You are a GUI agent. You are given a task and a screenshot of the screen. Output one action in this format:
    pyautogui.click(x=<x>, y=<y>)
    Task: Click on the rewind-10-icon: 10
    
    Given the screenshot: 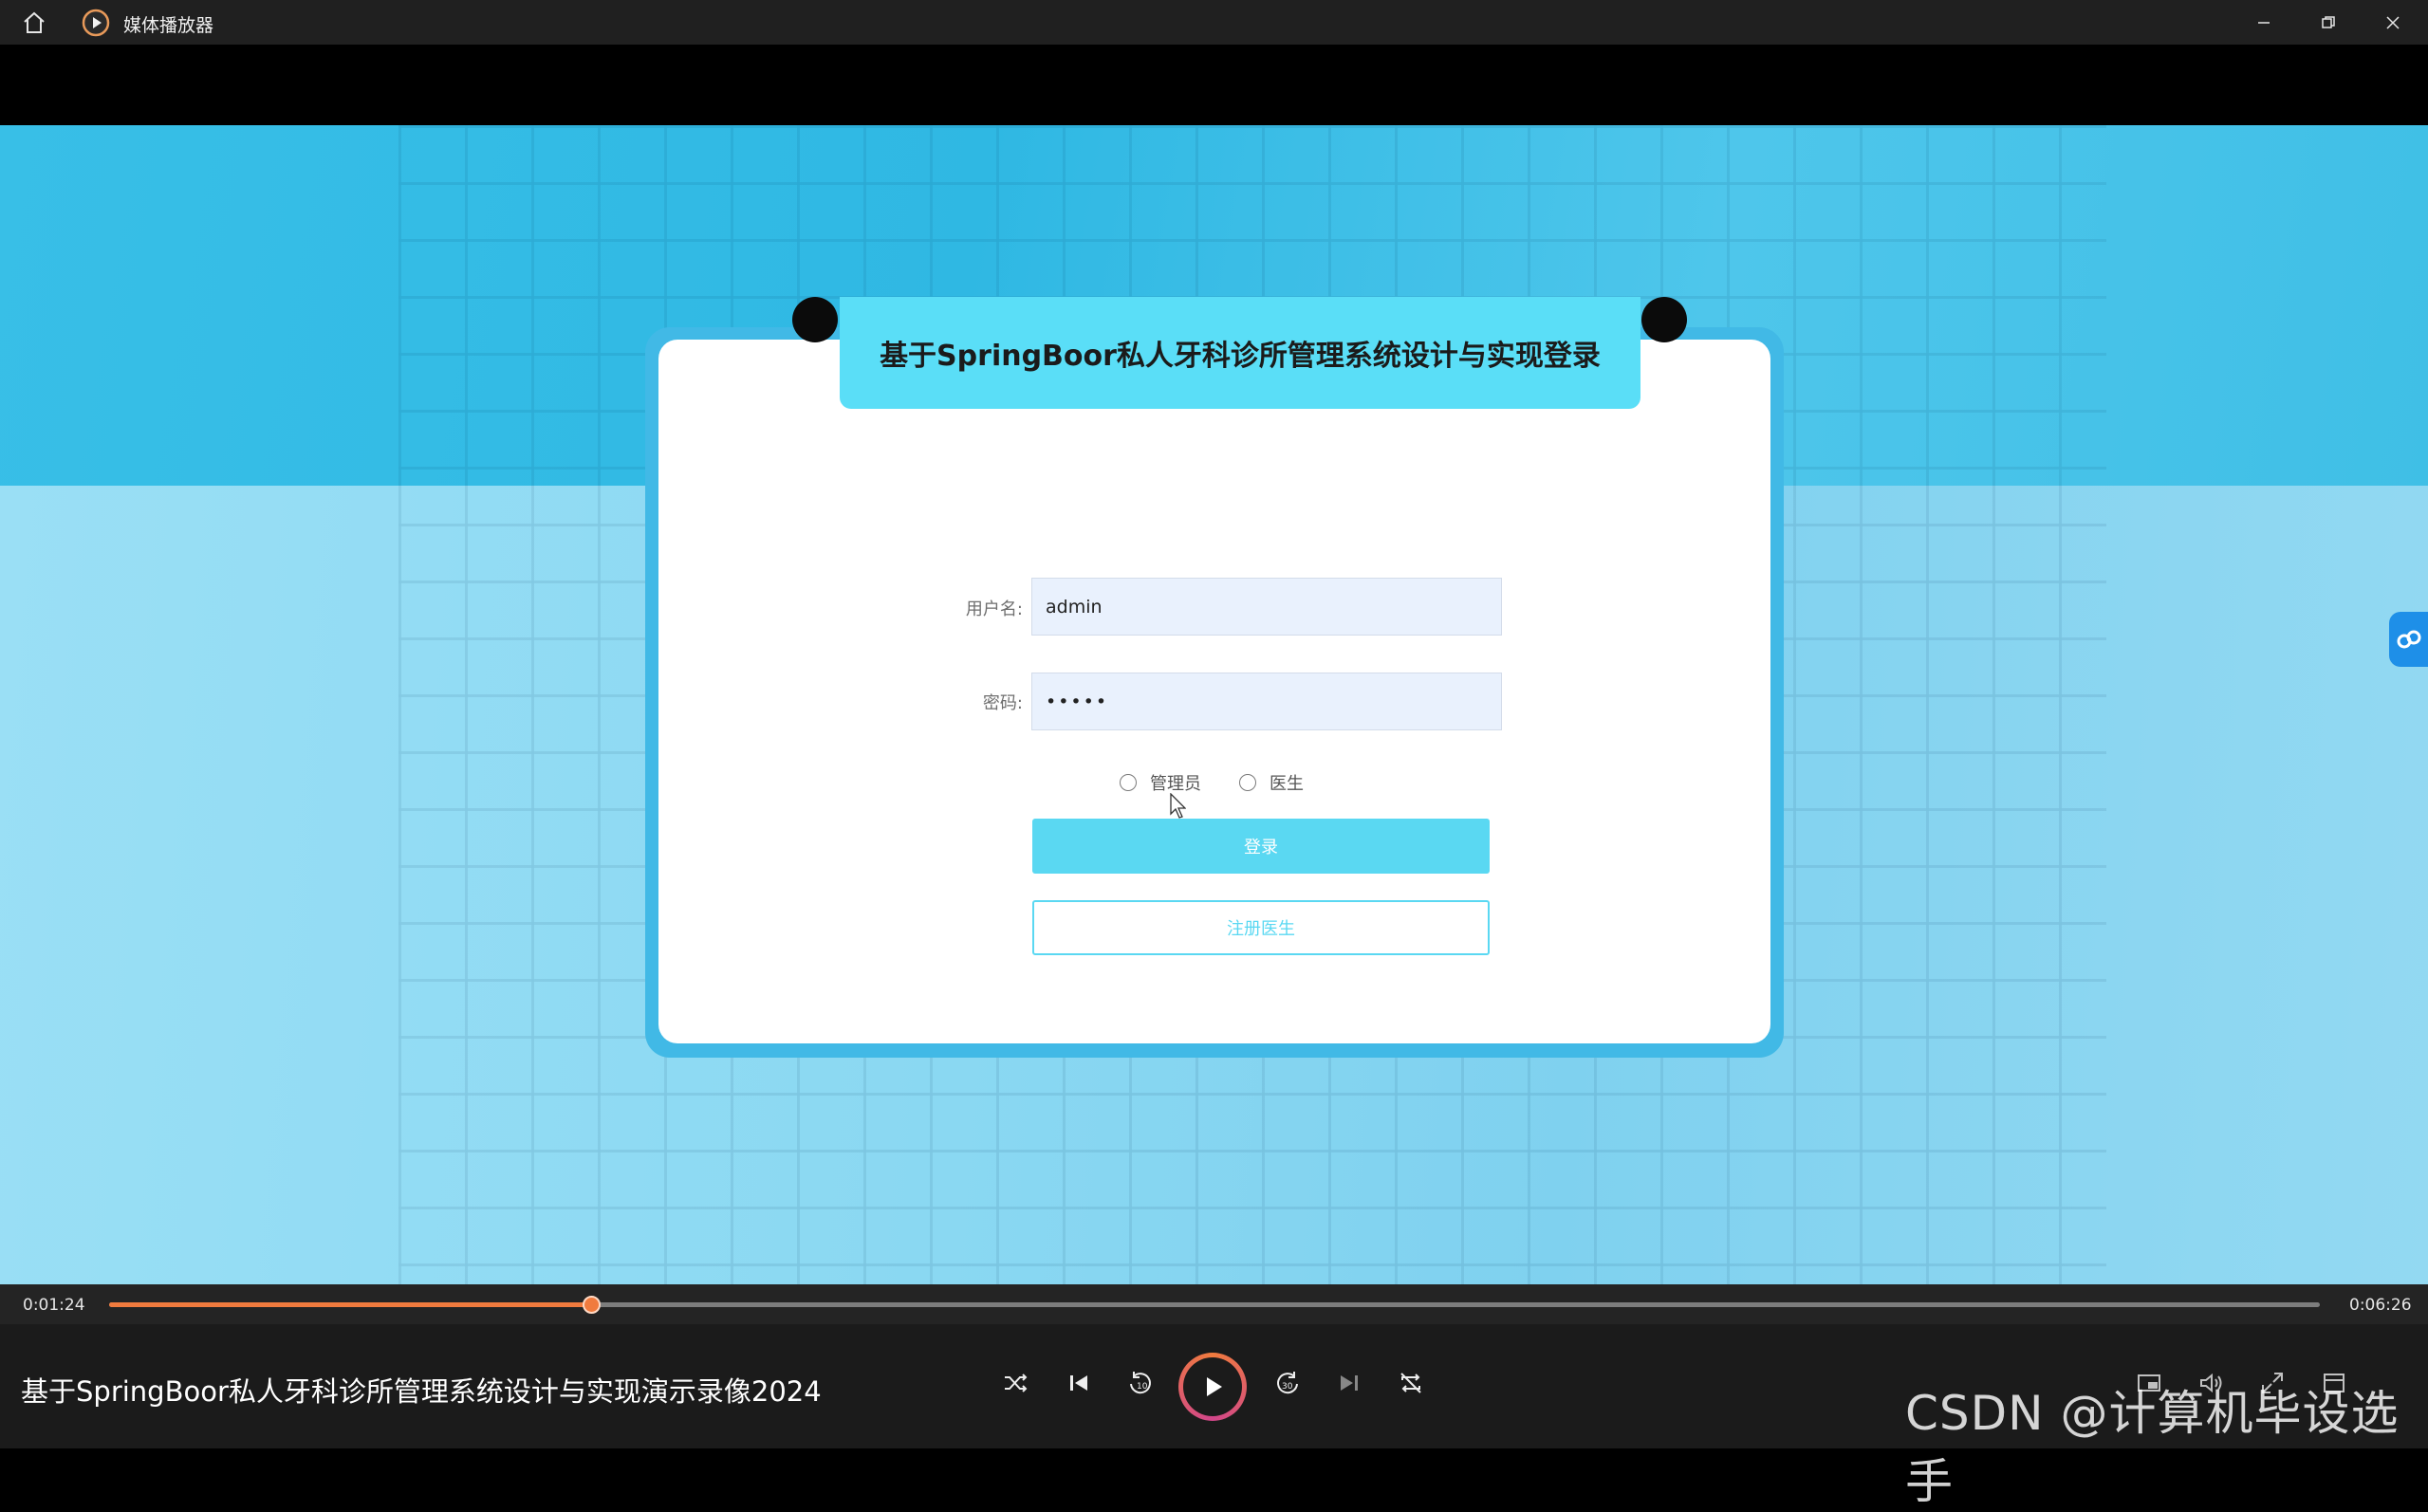 What is the action you would take?
    pyautogui.click(x=1140, y=1383)
    